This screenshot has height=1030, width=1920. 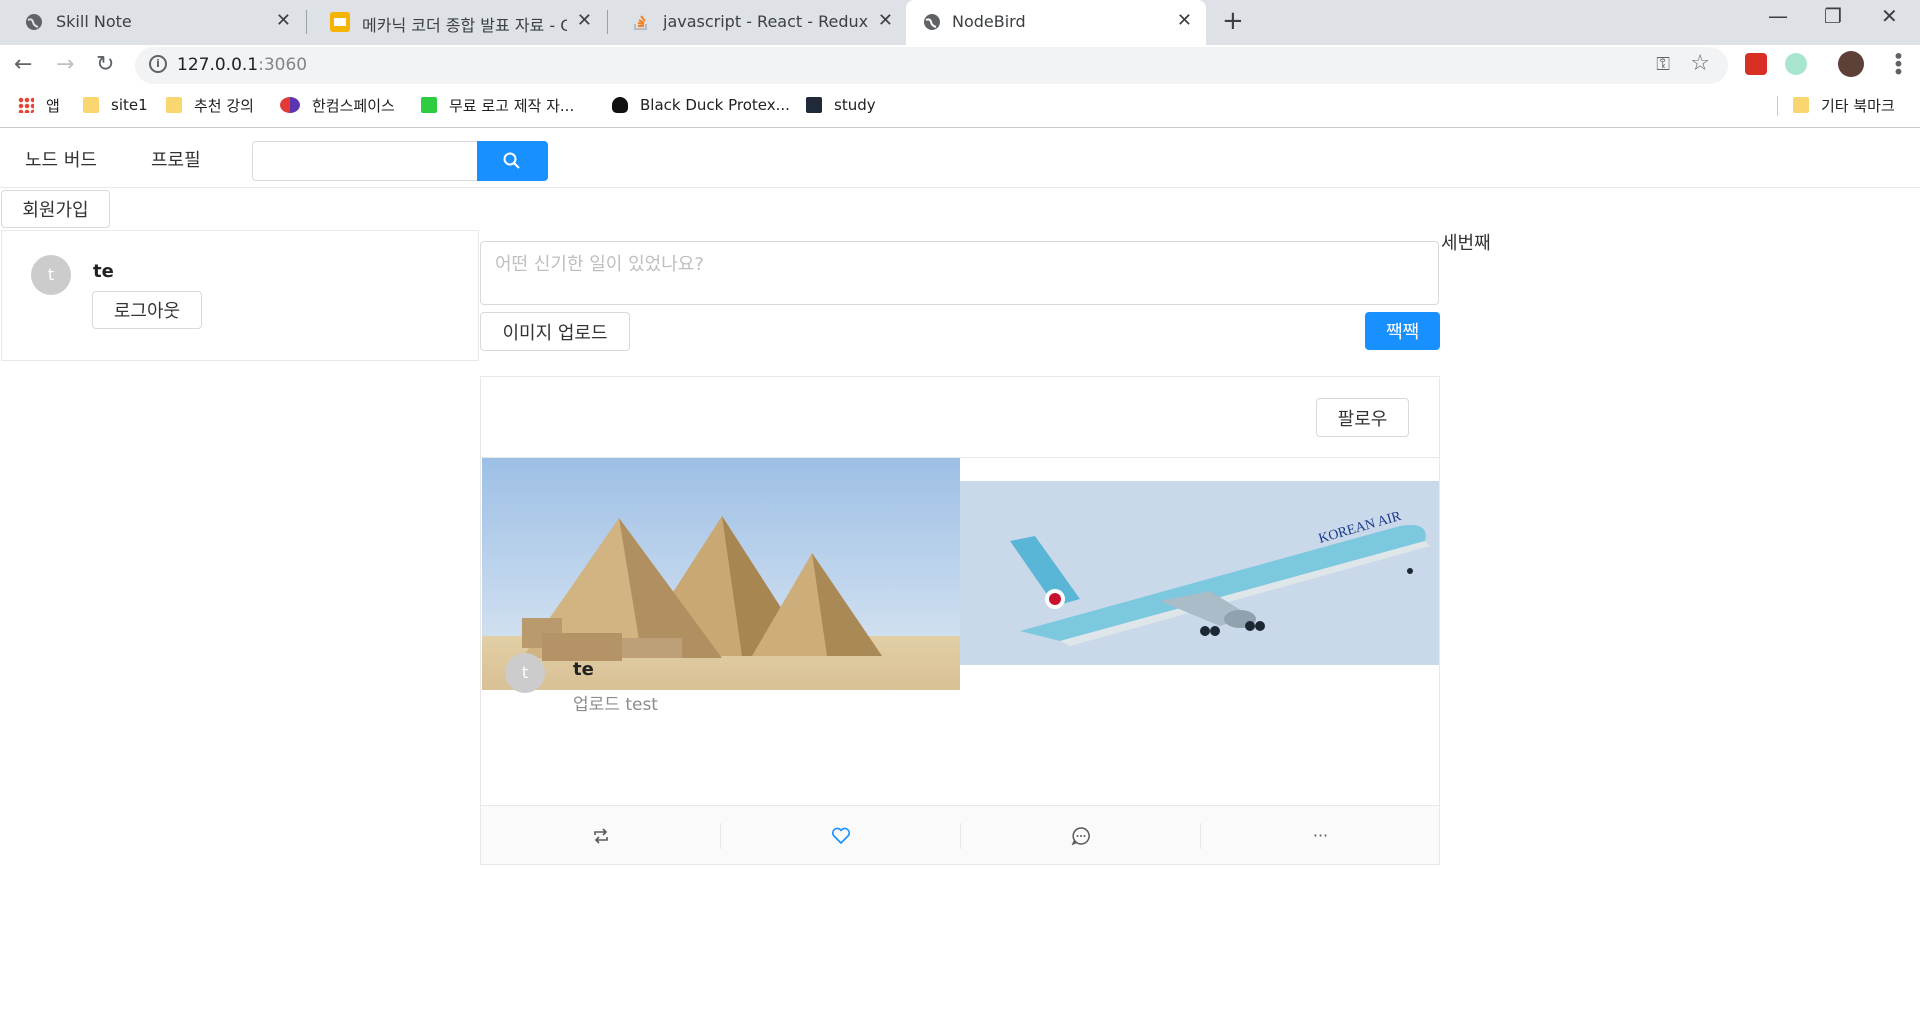 What do you see at coordinates (1233, 21) in the screenshot?
I see `new-tab-button: +` at bounding box center [1233, 21].